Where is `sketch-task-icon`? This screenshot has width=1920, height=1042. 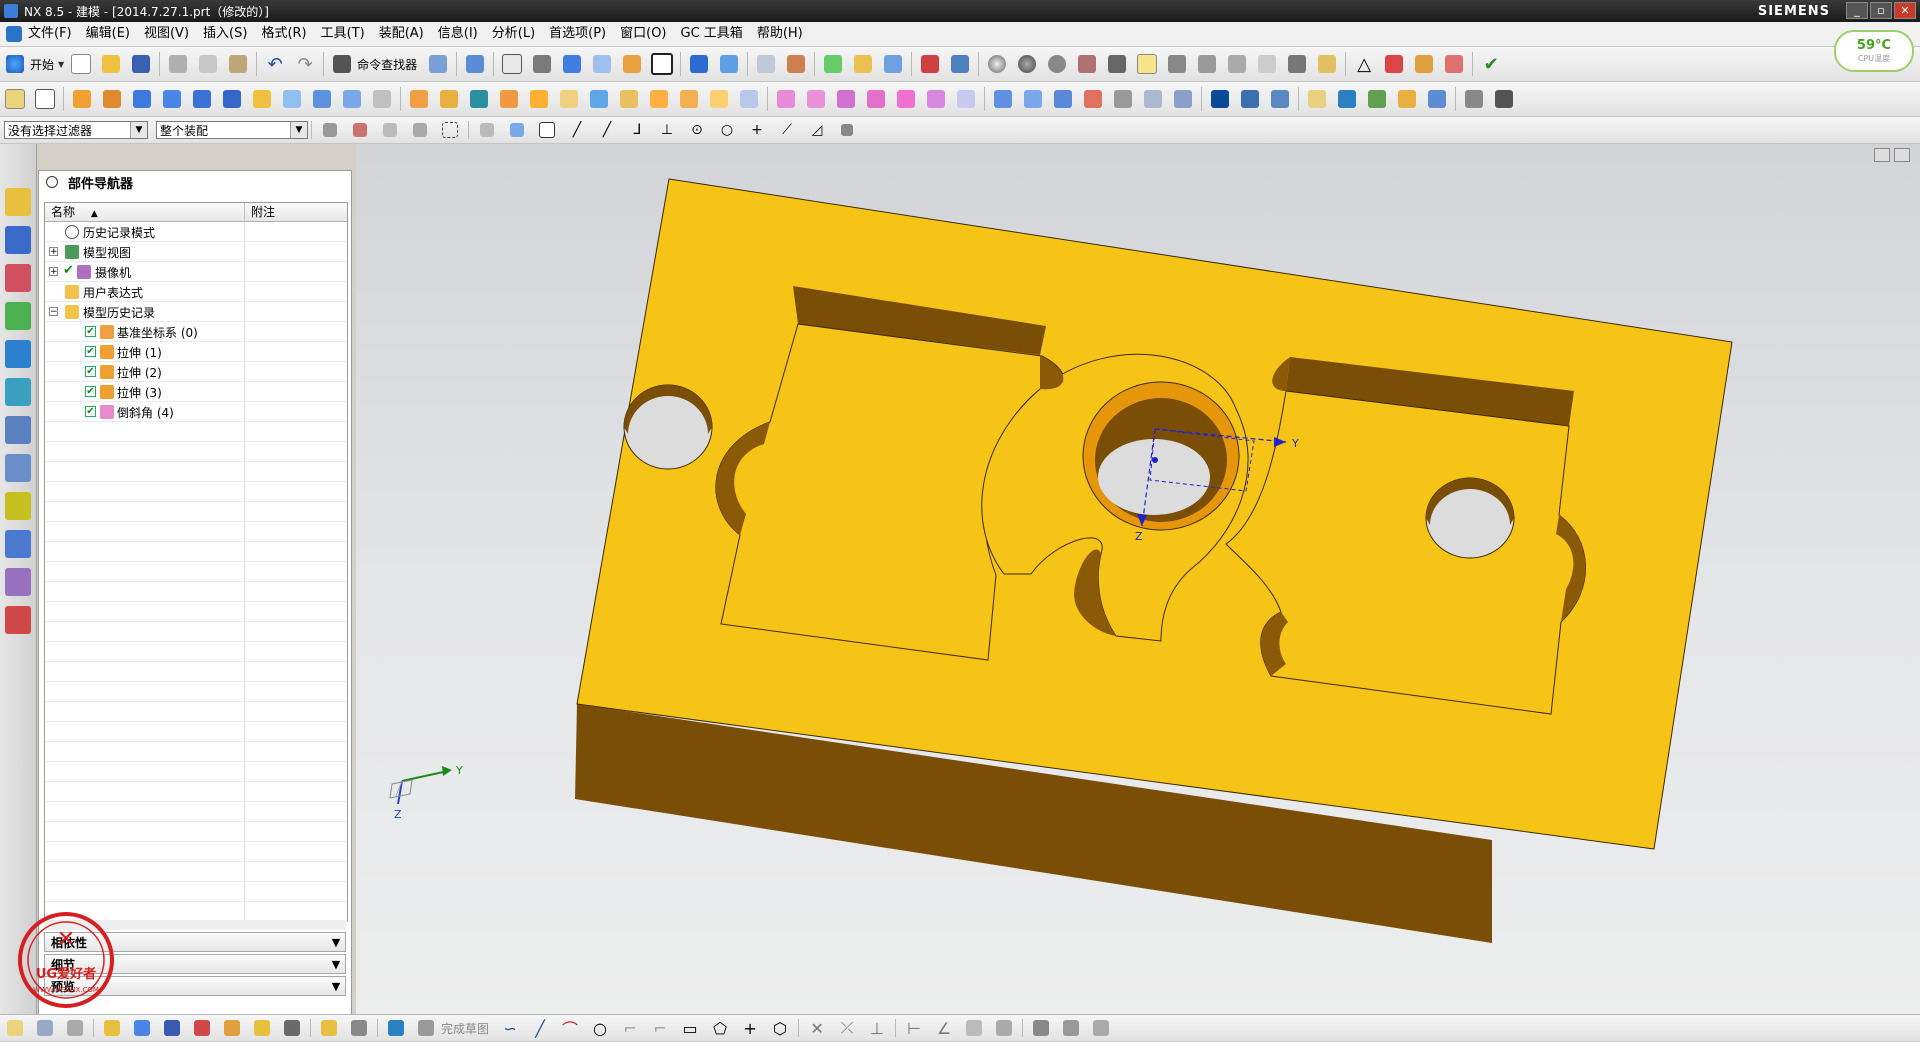
sketch-task-icon is located at coordinates (15, 1028).